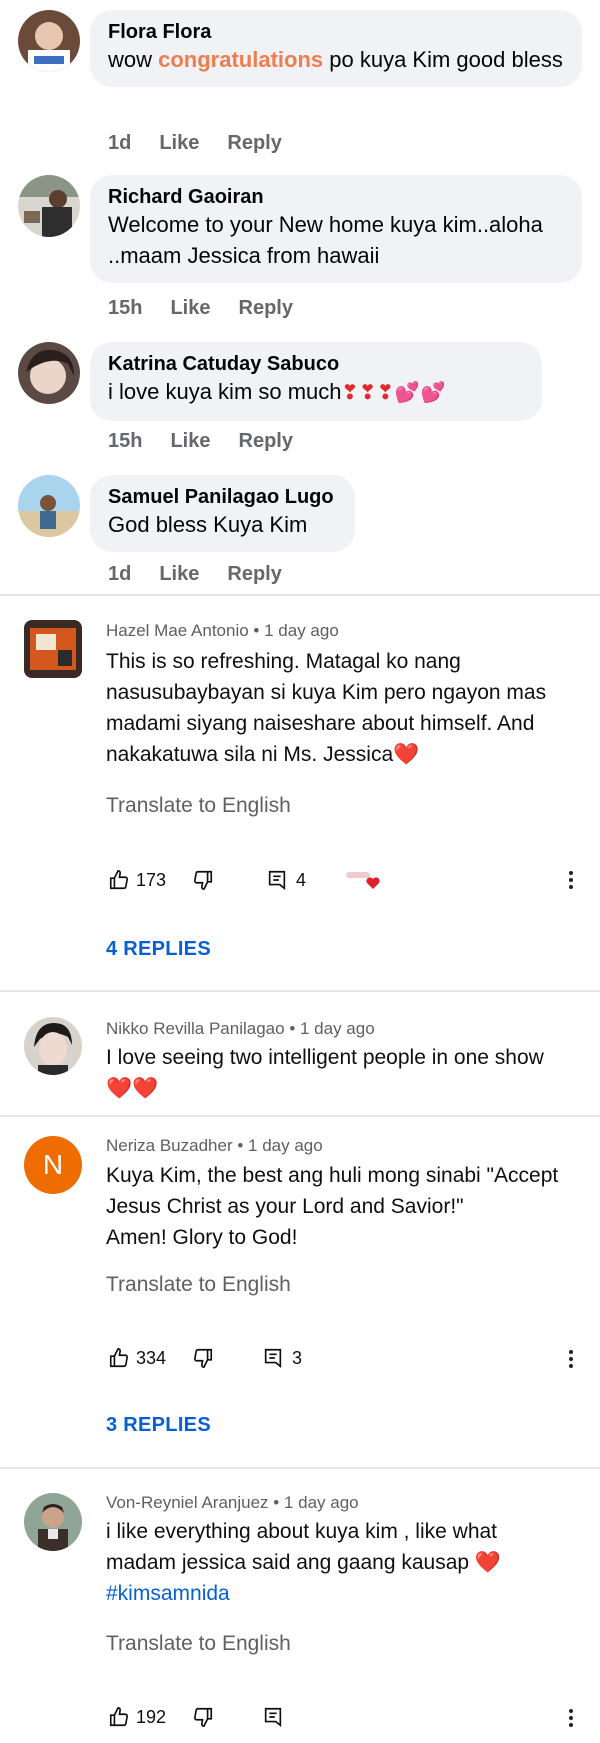 The image size is (600, 1743). What do you see at coordinates (241, 59) in the screenshot?
I see `highlight-text: congratulations` at bounding box center [241, 59].